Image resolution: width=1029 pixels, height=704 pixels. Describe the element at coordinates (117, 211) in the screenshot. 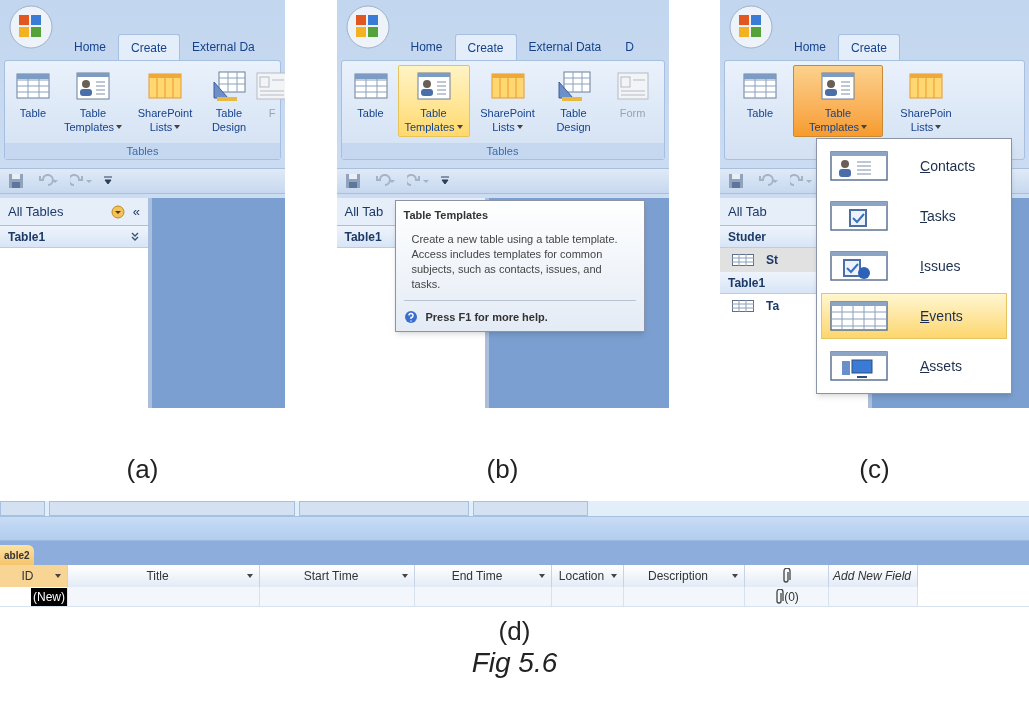

I see `dropdown-circle-icon` at that location.